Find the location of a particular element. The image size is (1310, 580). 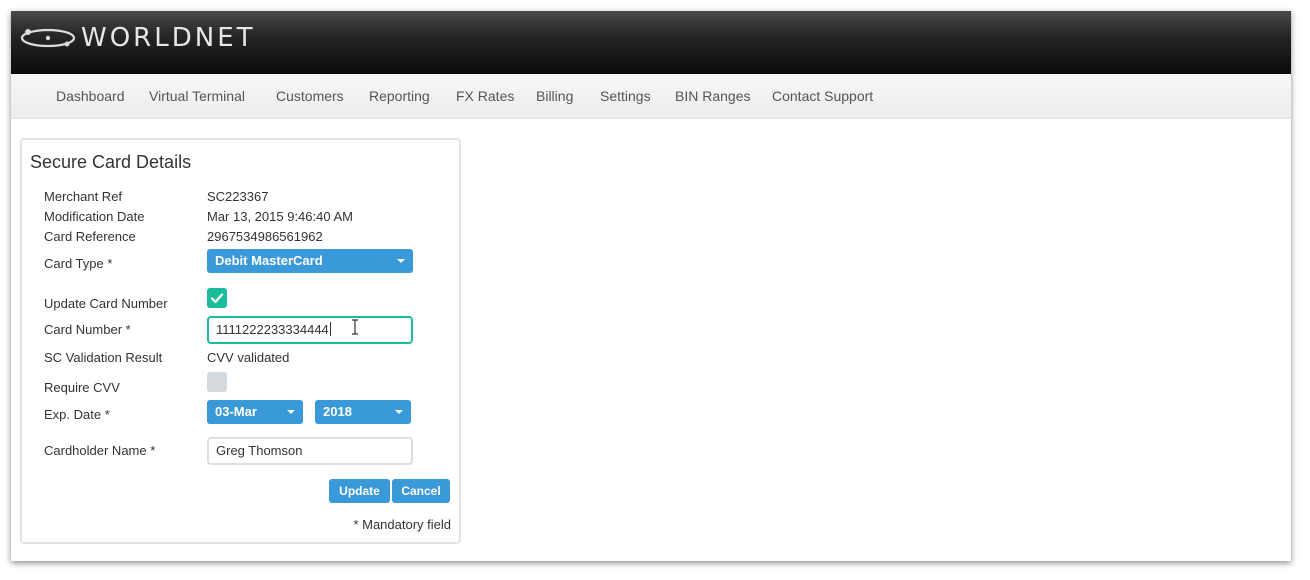

exp-month-select: 03-Mar is located at coordinates (255, 412).